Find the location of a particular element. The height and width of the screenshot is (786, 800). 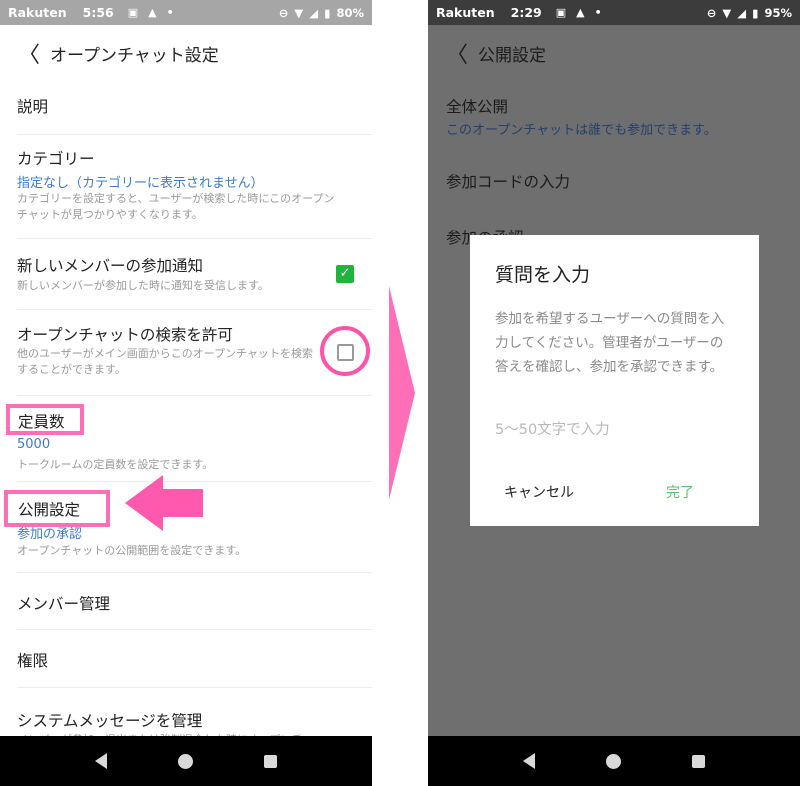

question-input: 5〜50文字で入力 is located at coordinates (552, 428).